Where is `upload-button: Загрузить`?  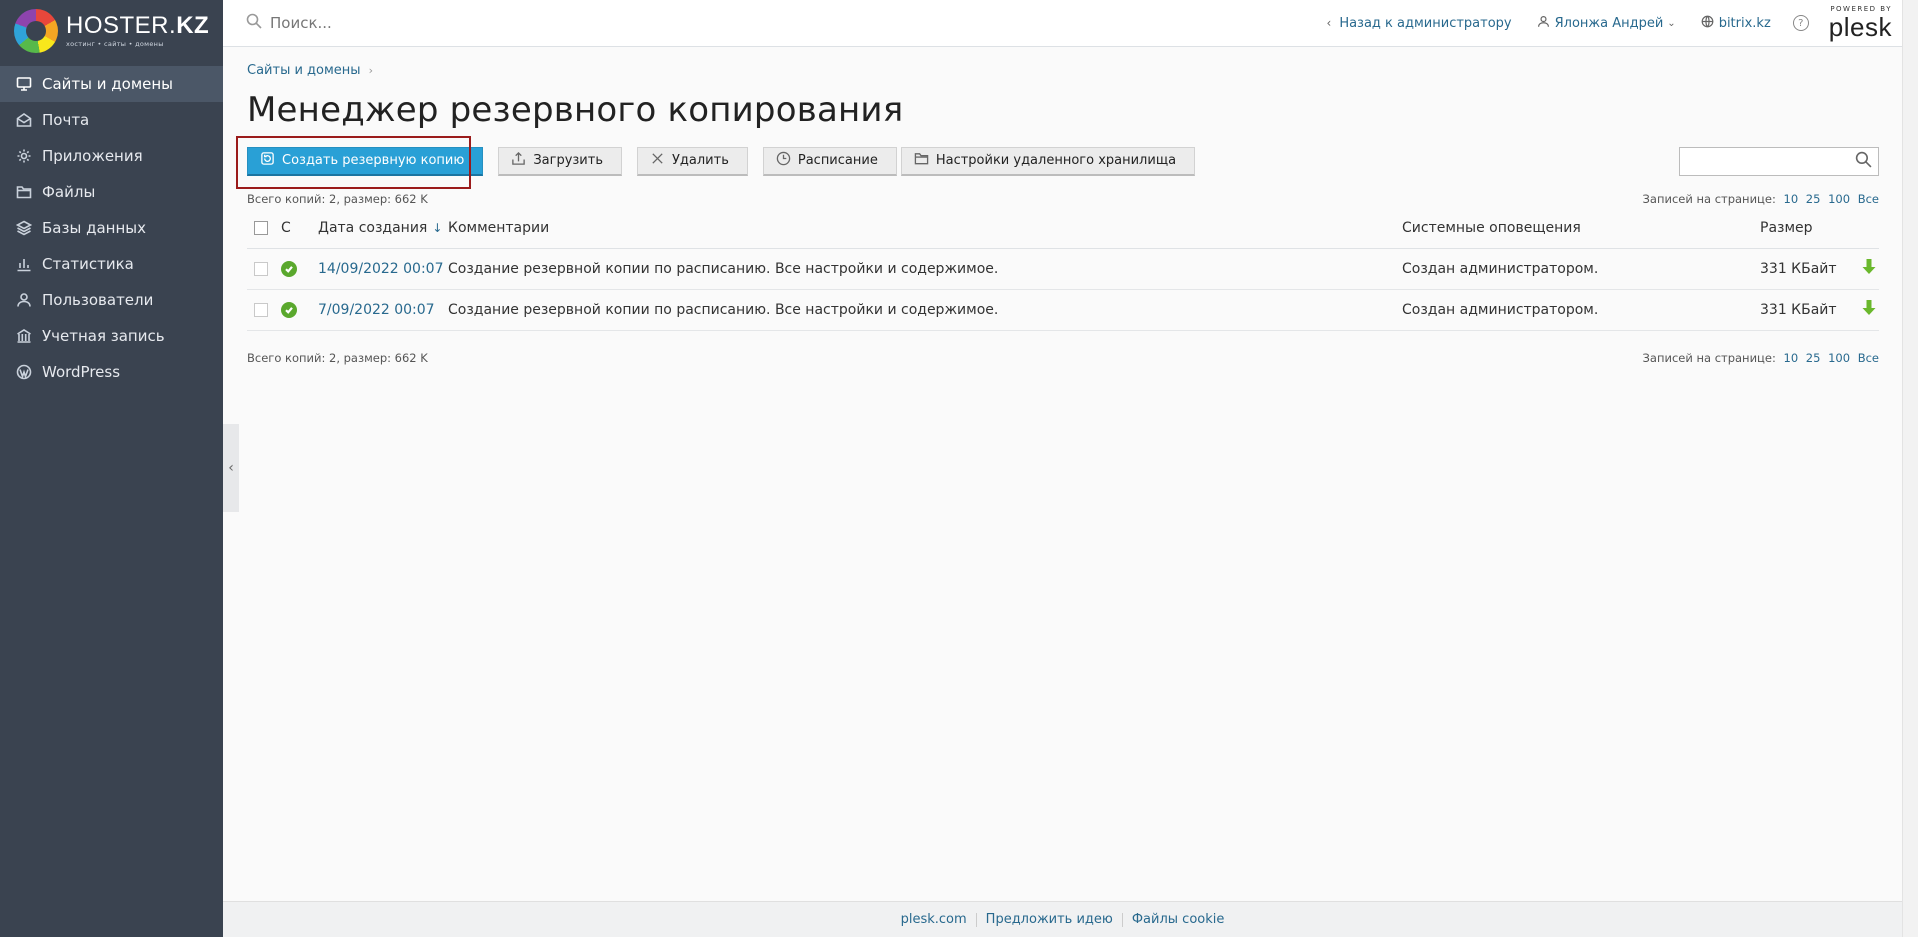 upload-button: Загрузить is located at coordinates (560, 161).